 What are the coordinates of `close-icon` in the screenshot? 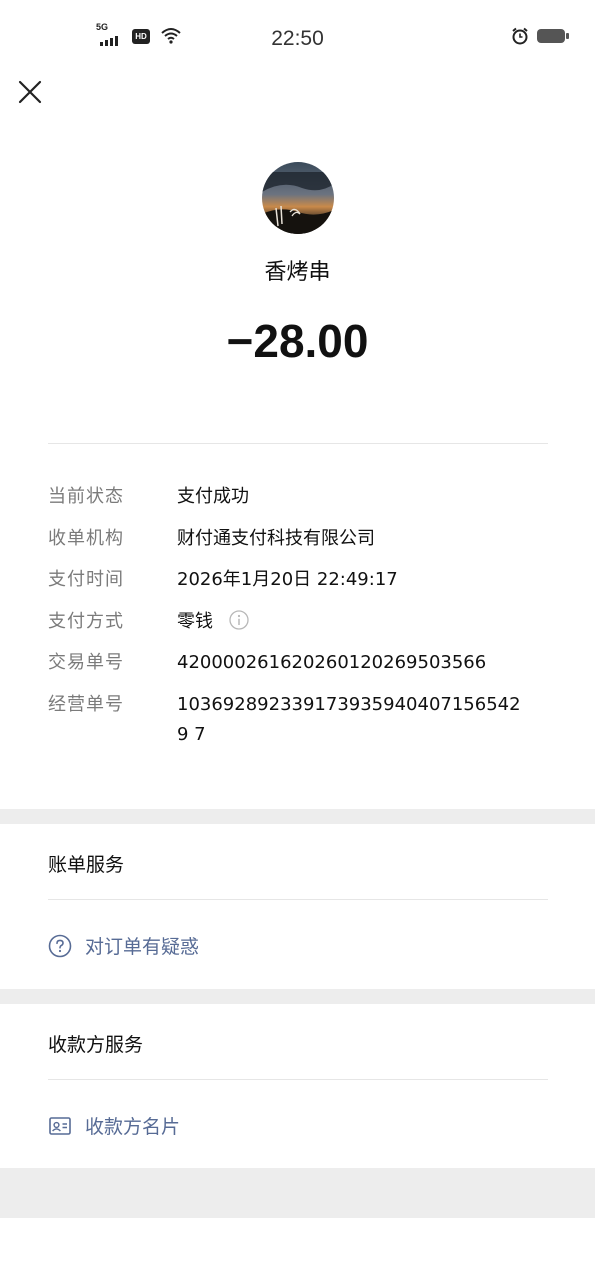 It's located at (30, 92).